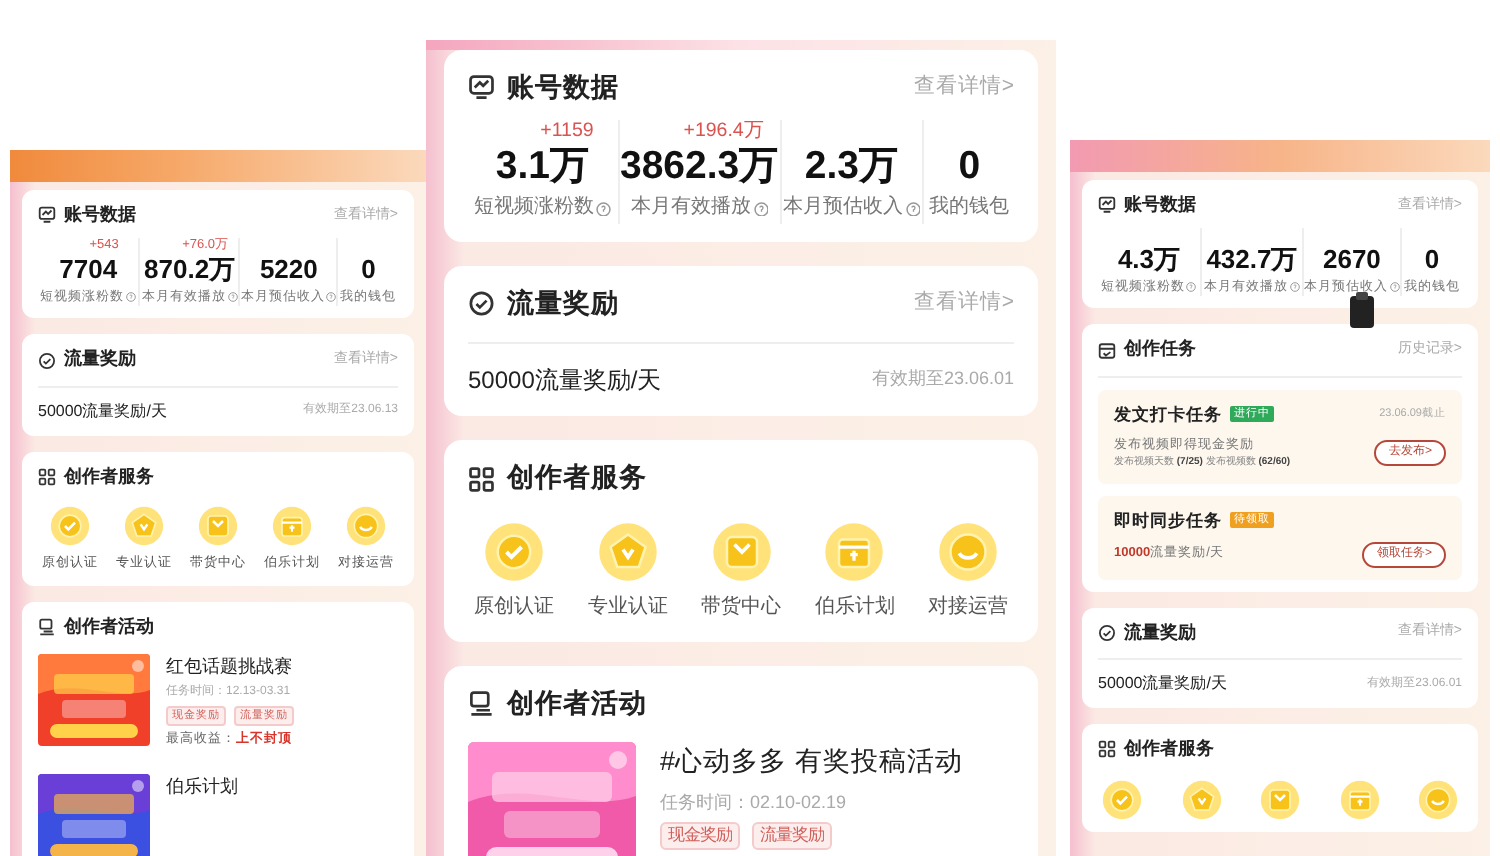 The width and height of the screenshot is (1500, 856). I want to click on service-label: 伯乐计划, so click(854, 609).